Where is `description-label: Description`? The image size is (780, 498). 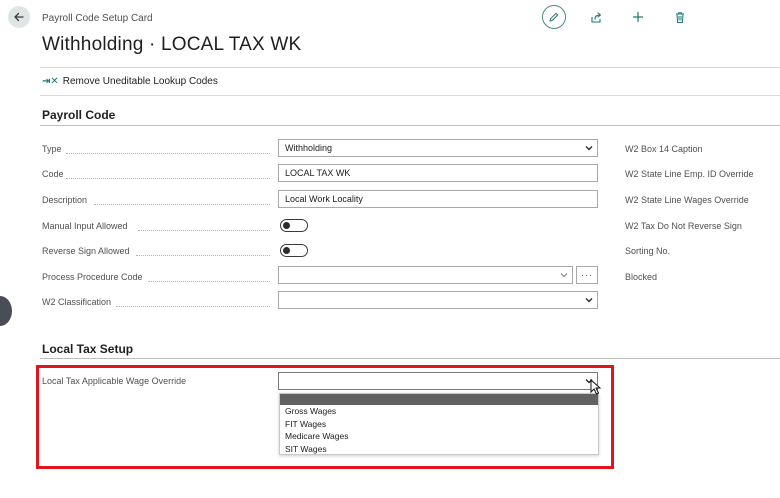
description-label: Description is located at coordinates (65, 200).